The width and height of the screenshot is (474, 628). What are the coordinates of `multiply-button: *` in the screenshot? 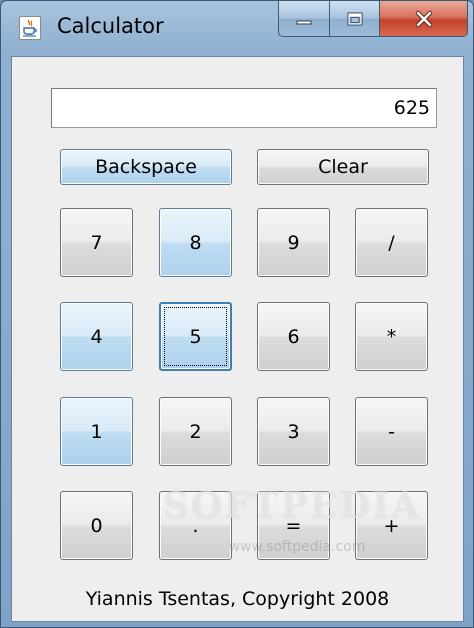 It's located at (391, 336).